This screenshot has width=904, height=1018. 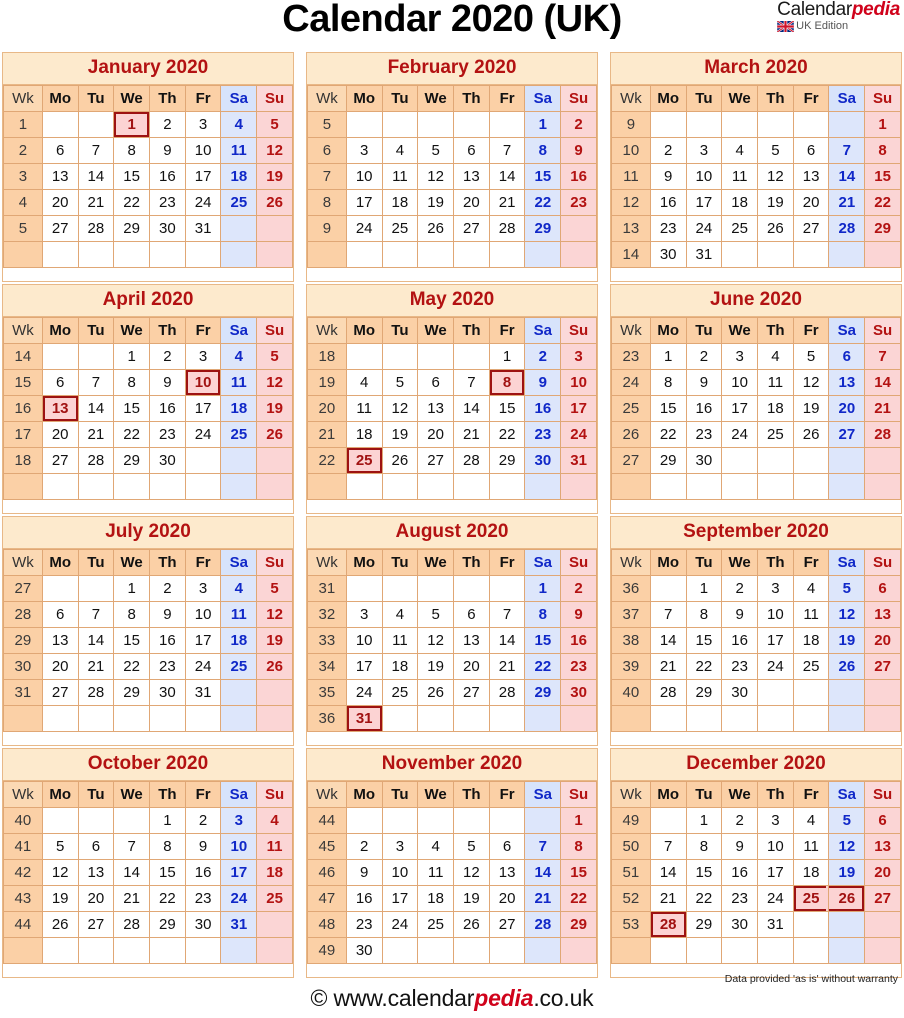 I want to click on holiday-day-cell: 28, so click(x=668, y=924).